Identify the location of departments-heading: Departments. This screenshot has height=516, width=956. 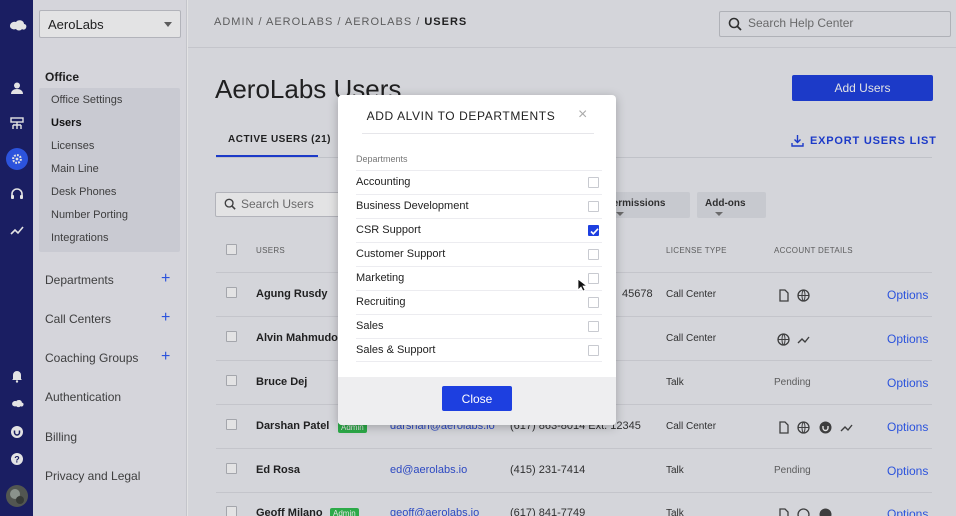
(382, 159).